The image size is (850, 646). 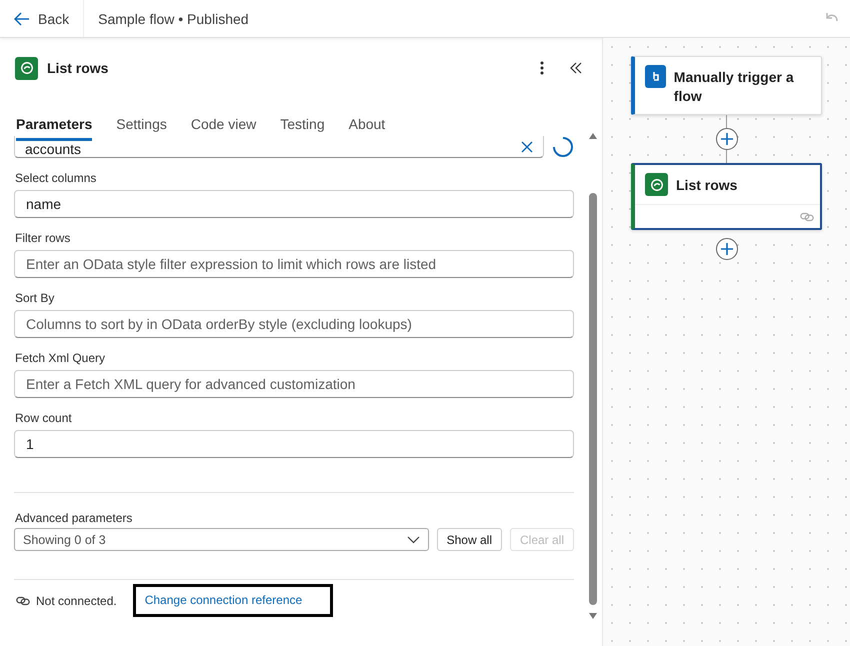 I want to click on step-title: Manually trigger a flow, so click(x=734, y=87).